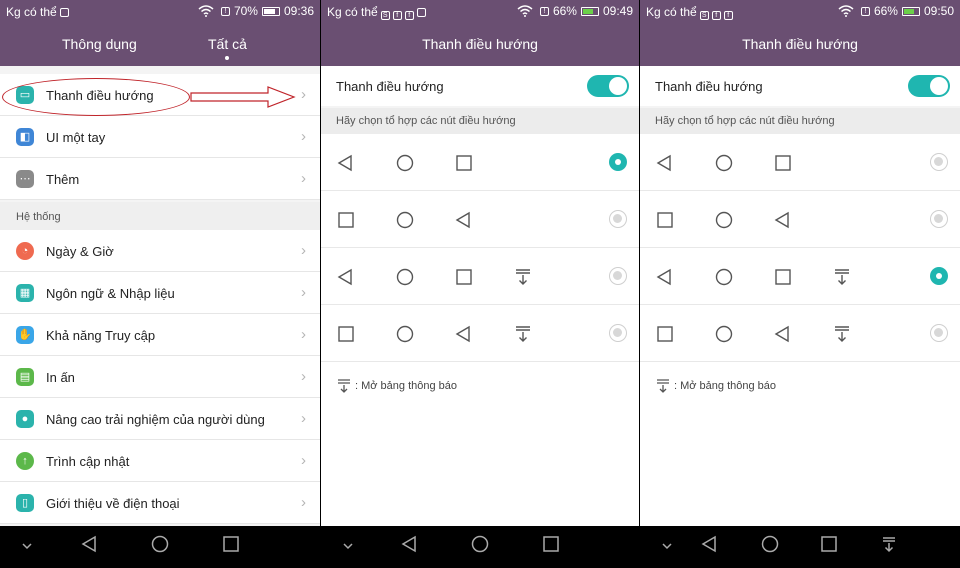 The image size is (960, 568). What do you see at coordinates (589, 11) in the screenshot?
I see `battery-charging-icon` at bounding box center [589, 11].